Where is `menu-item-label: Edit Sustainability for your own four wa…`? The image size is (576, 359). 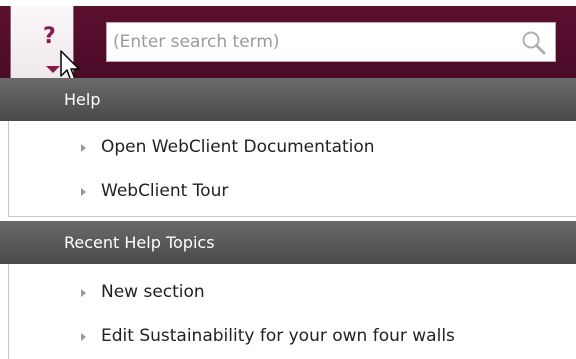 menu-item-label: Edit Sustainability for your own four wa… is located at coordinates (278, 336).